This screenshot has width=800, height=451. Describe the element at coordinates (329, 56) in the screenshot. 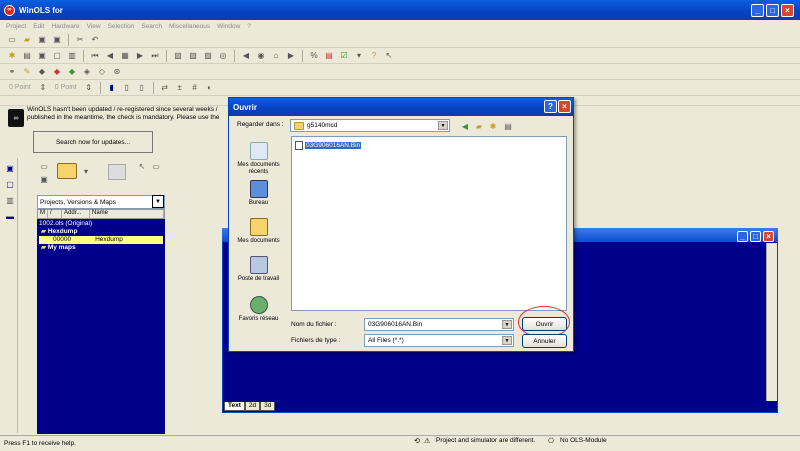

I see `table-icon: ▤` at that location.